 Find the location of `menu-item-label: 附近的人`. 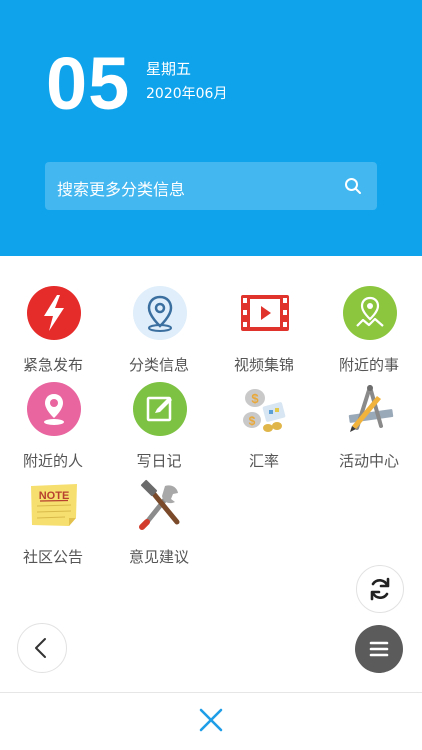

menu-item-label: 附近的人 is located at coordinates (52, 461).